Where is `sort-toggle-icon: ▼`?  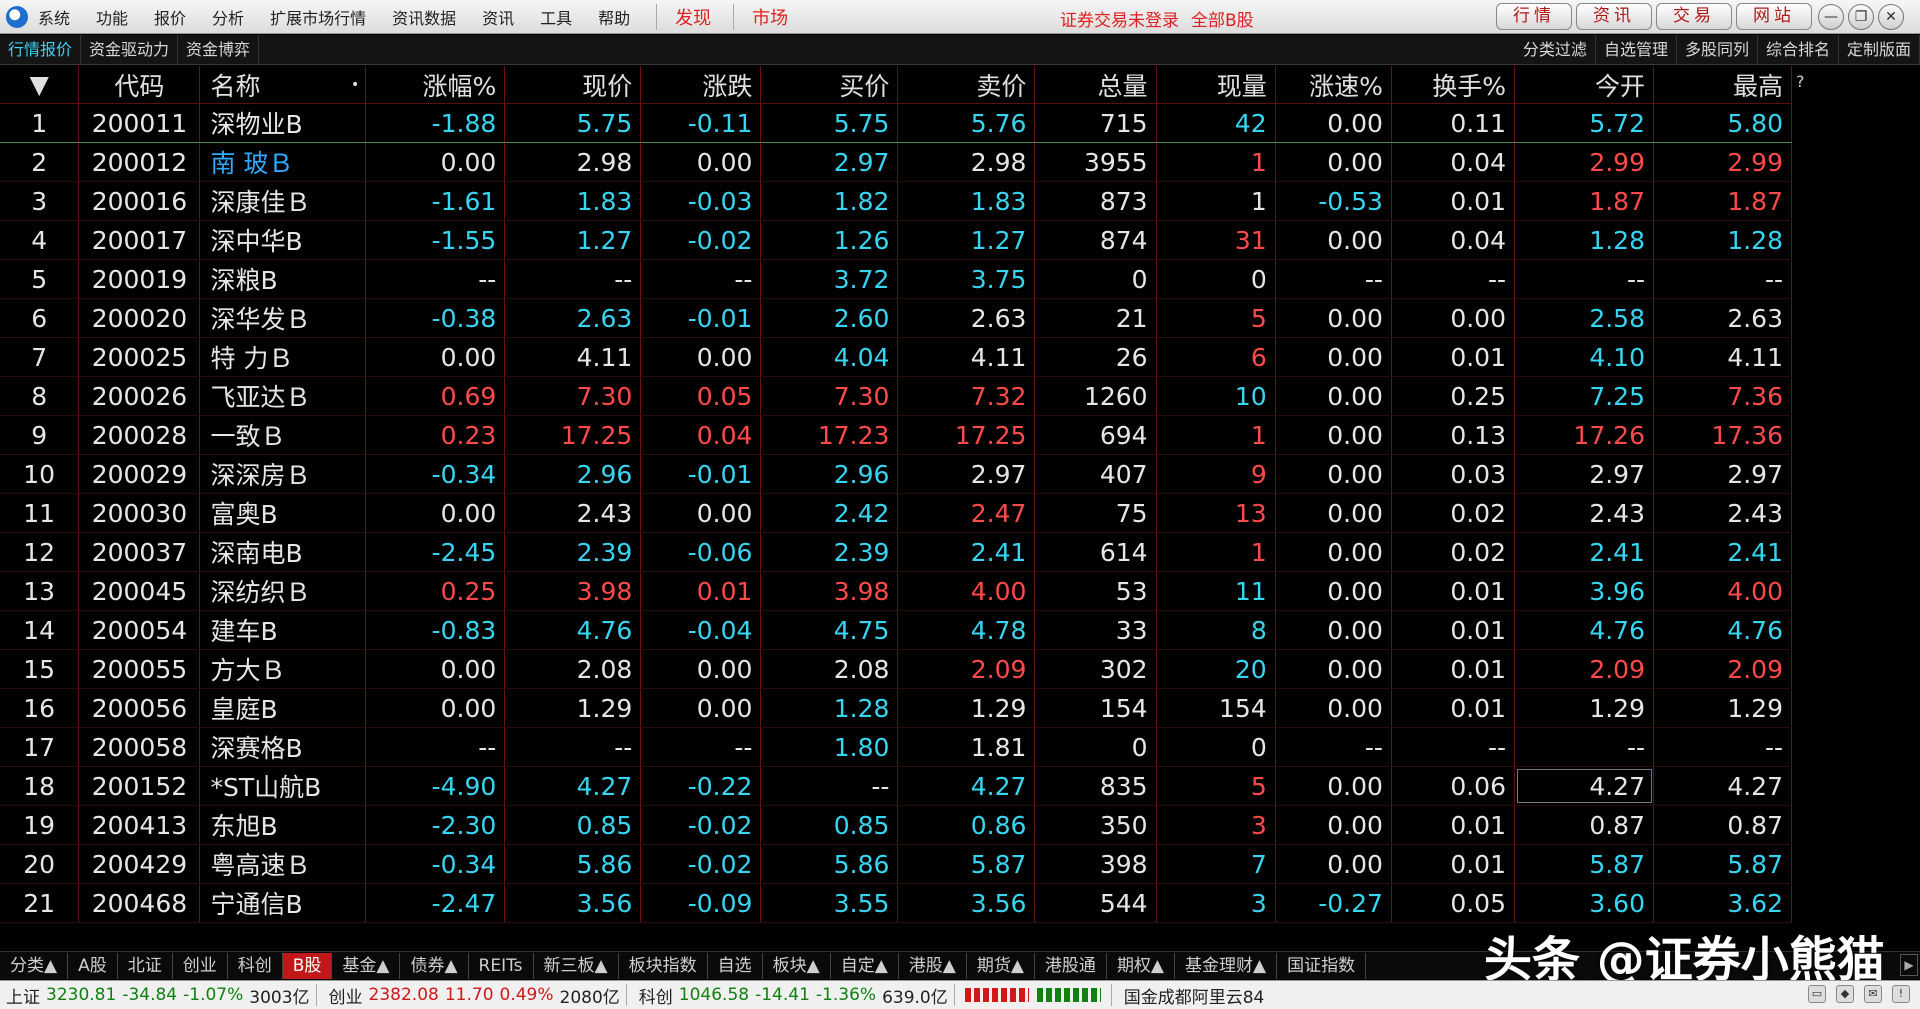 sort-toggle-icon: ▼ is located at coordinates (40, 84).